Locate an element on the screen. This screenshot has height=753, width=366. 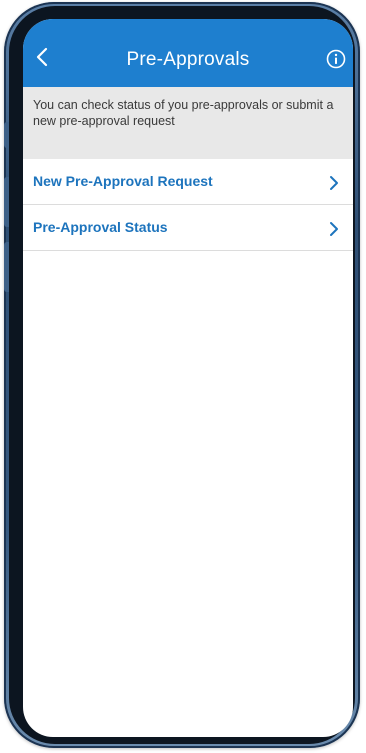
app-header: Pre-Approvals is located at coordinates (188, 53).